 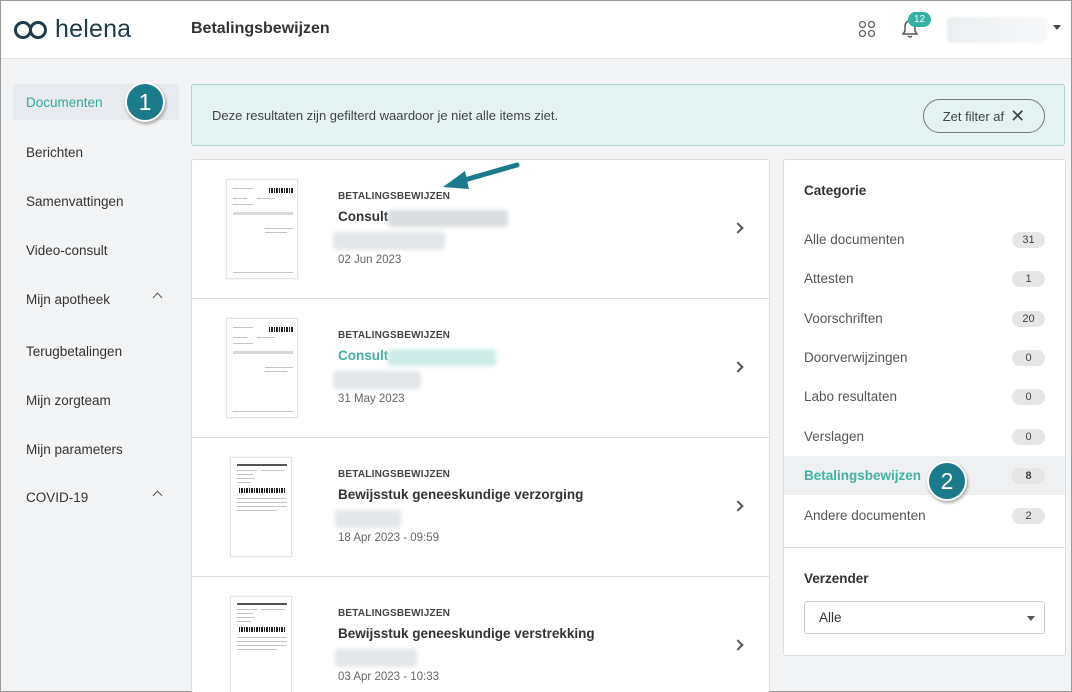 What do you see at coordinates (260, 28) in the screenshot?
I see `page-title: Betalingsbewijzen` at bounding box center [260, 28].